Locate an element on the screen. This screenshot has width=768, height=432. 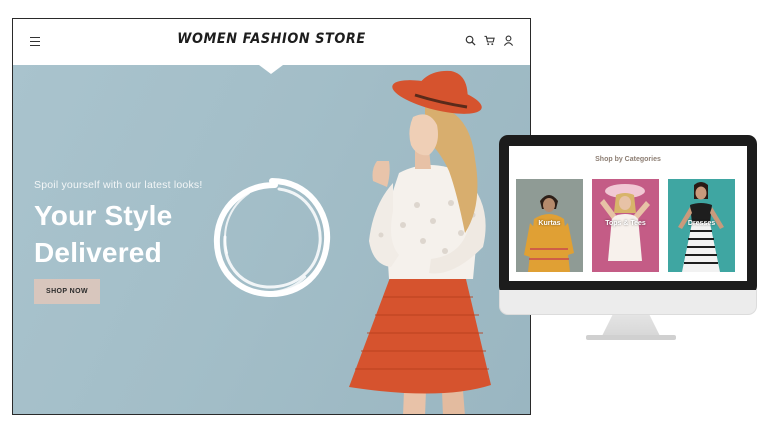
category-card-kurtas: Kurtas is located at coordinates (549, 225).